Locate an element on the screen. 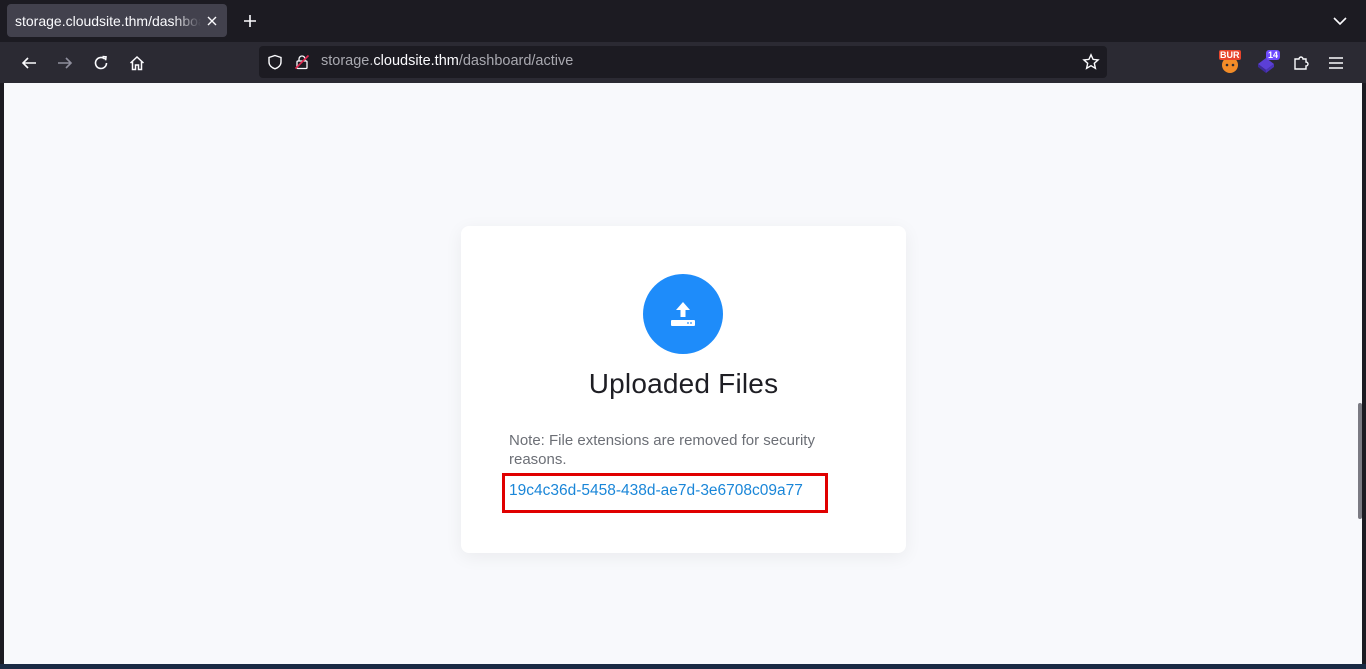 The image size is (1366, 669). page-title: Uploaded Files is located at coordinates (683, 383).